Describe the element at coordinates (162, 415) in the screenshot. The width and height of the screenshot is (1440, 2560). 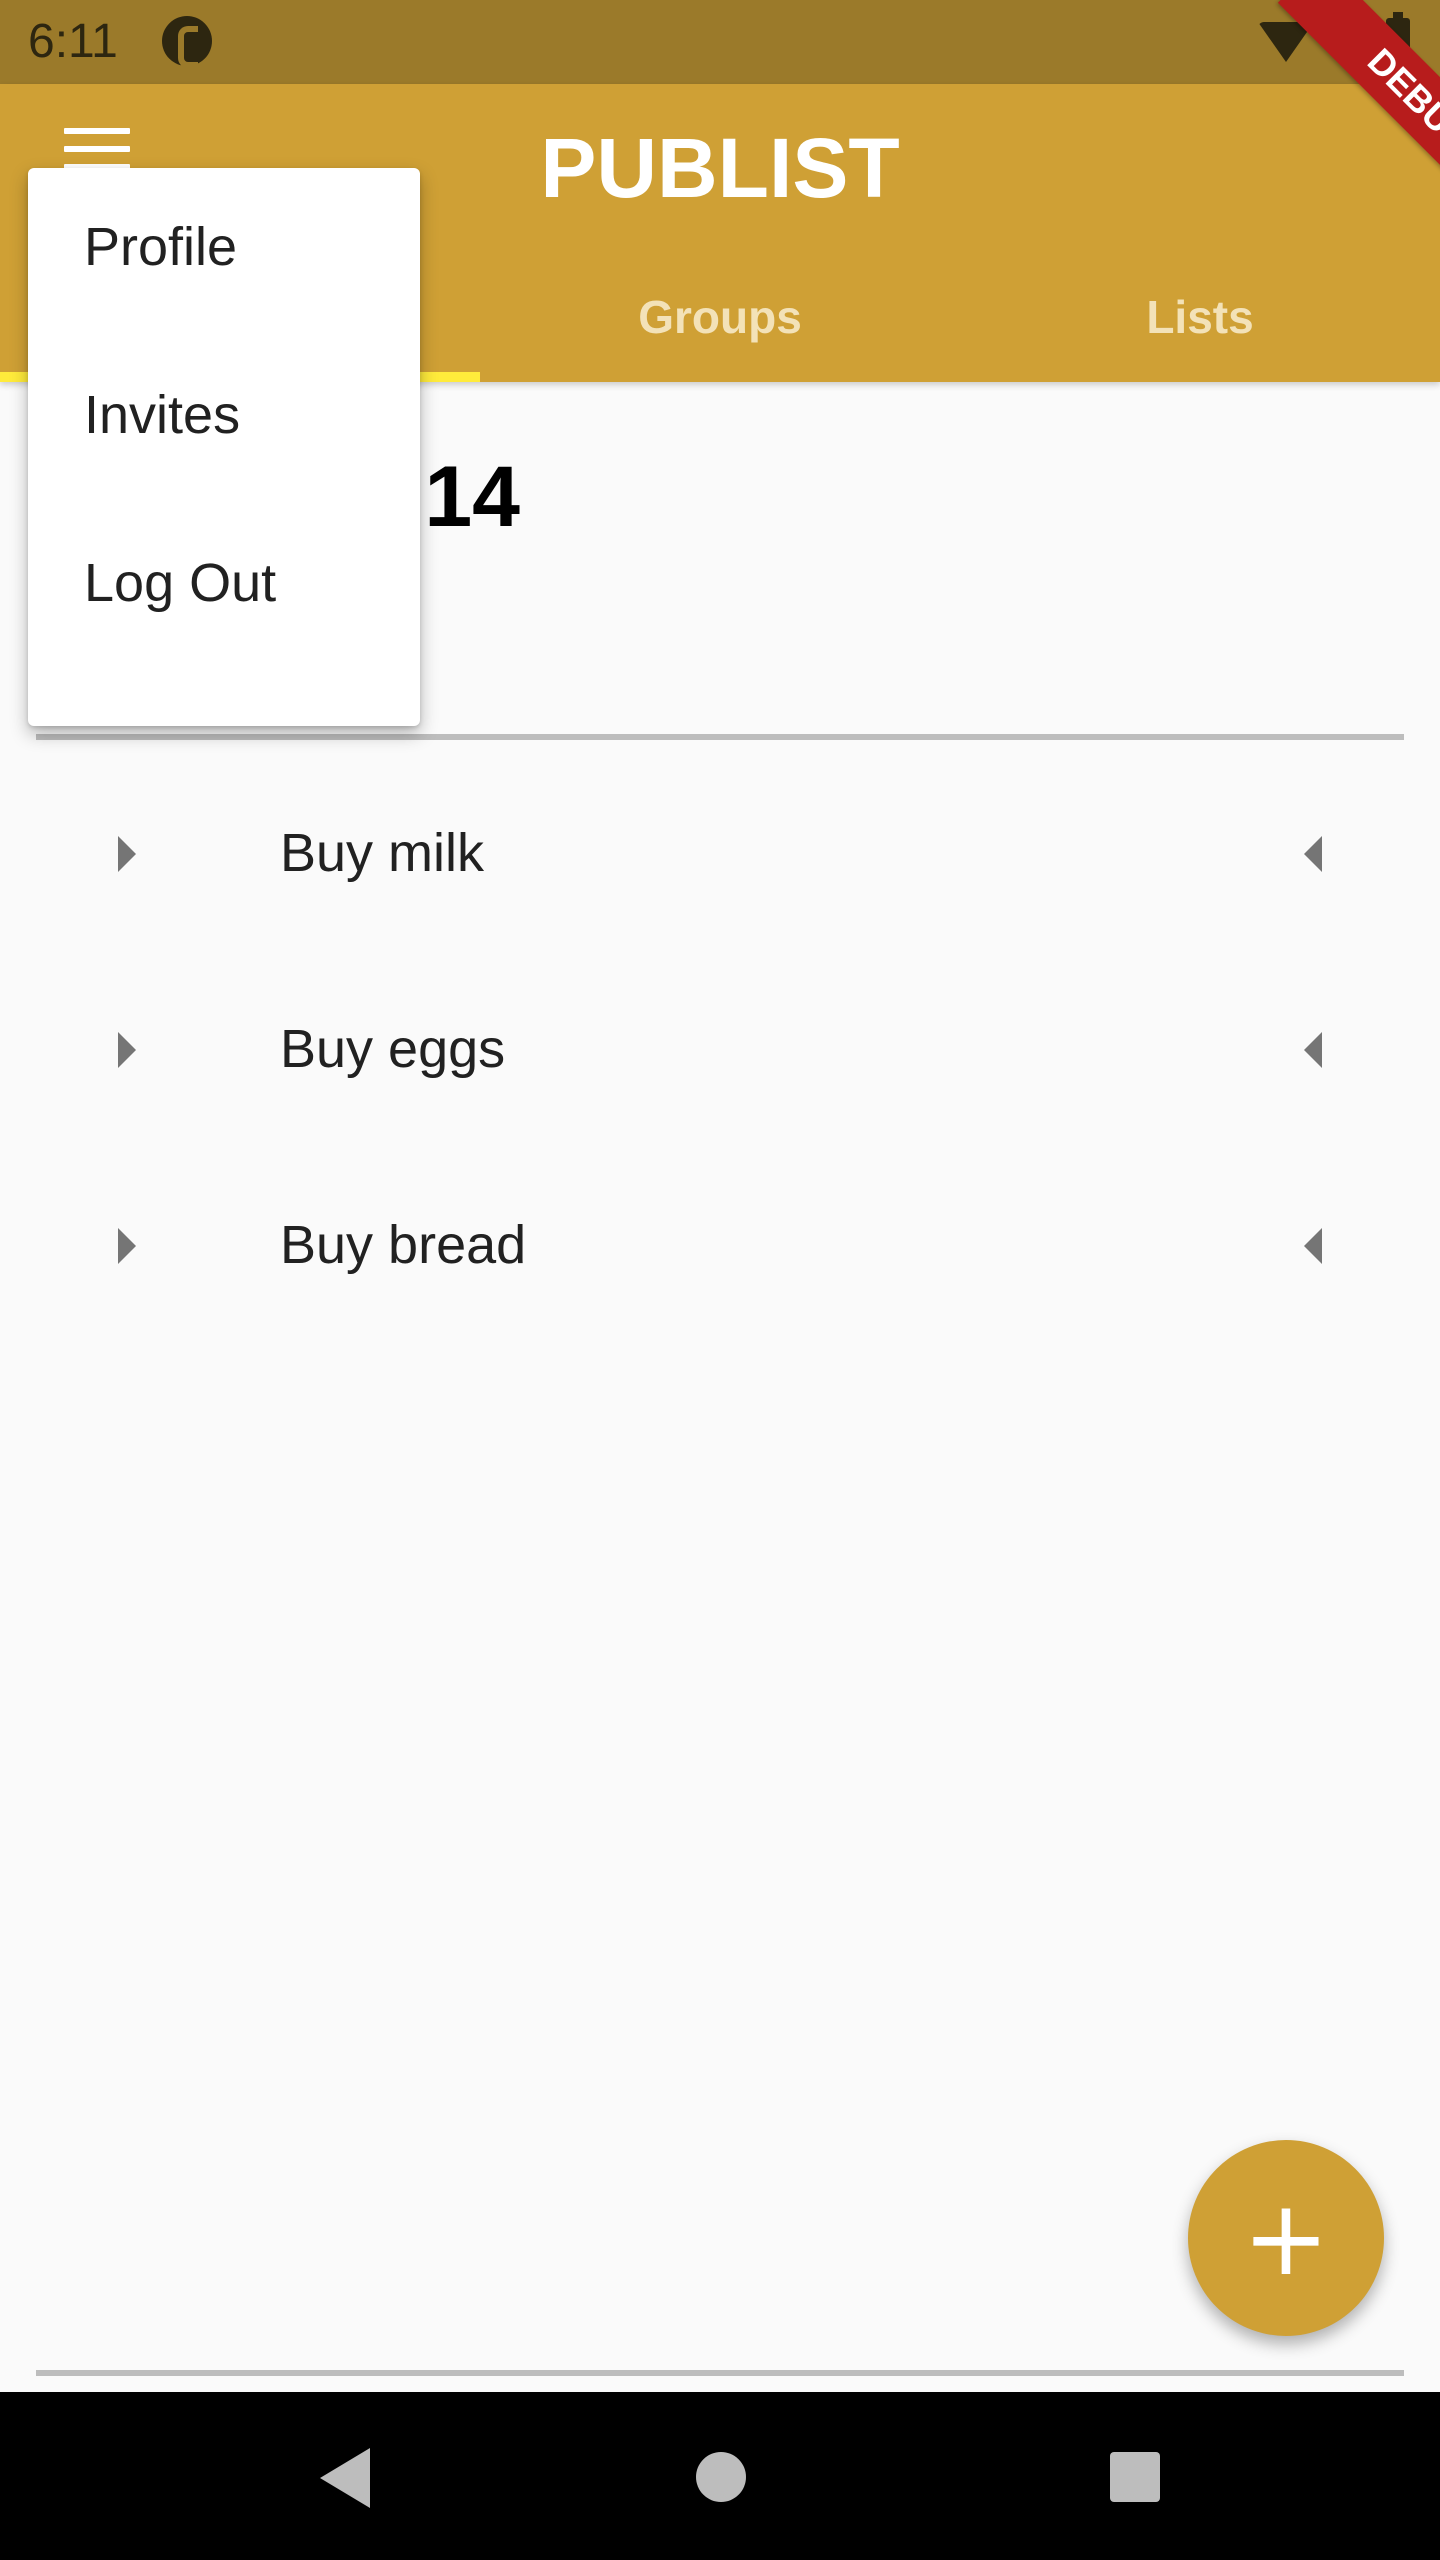
I see `menu-item-label: Invites` at that location.